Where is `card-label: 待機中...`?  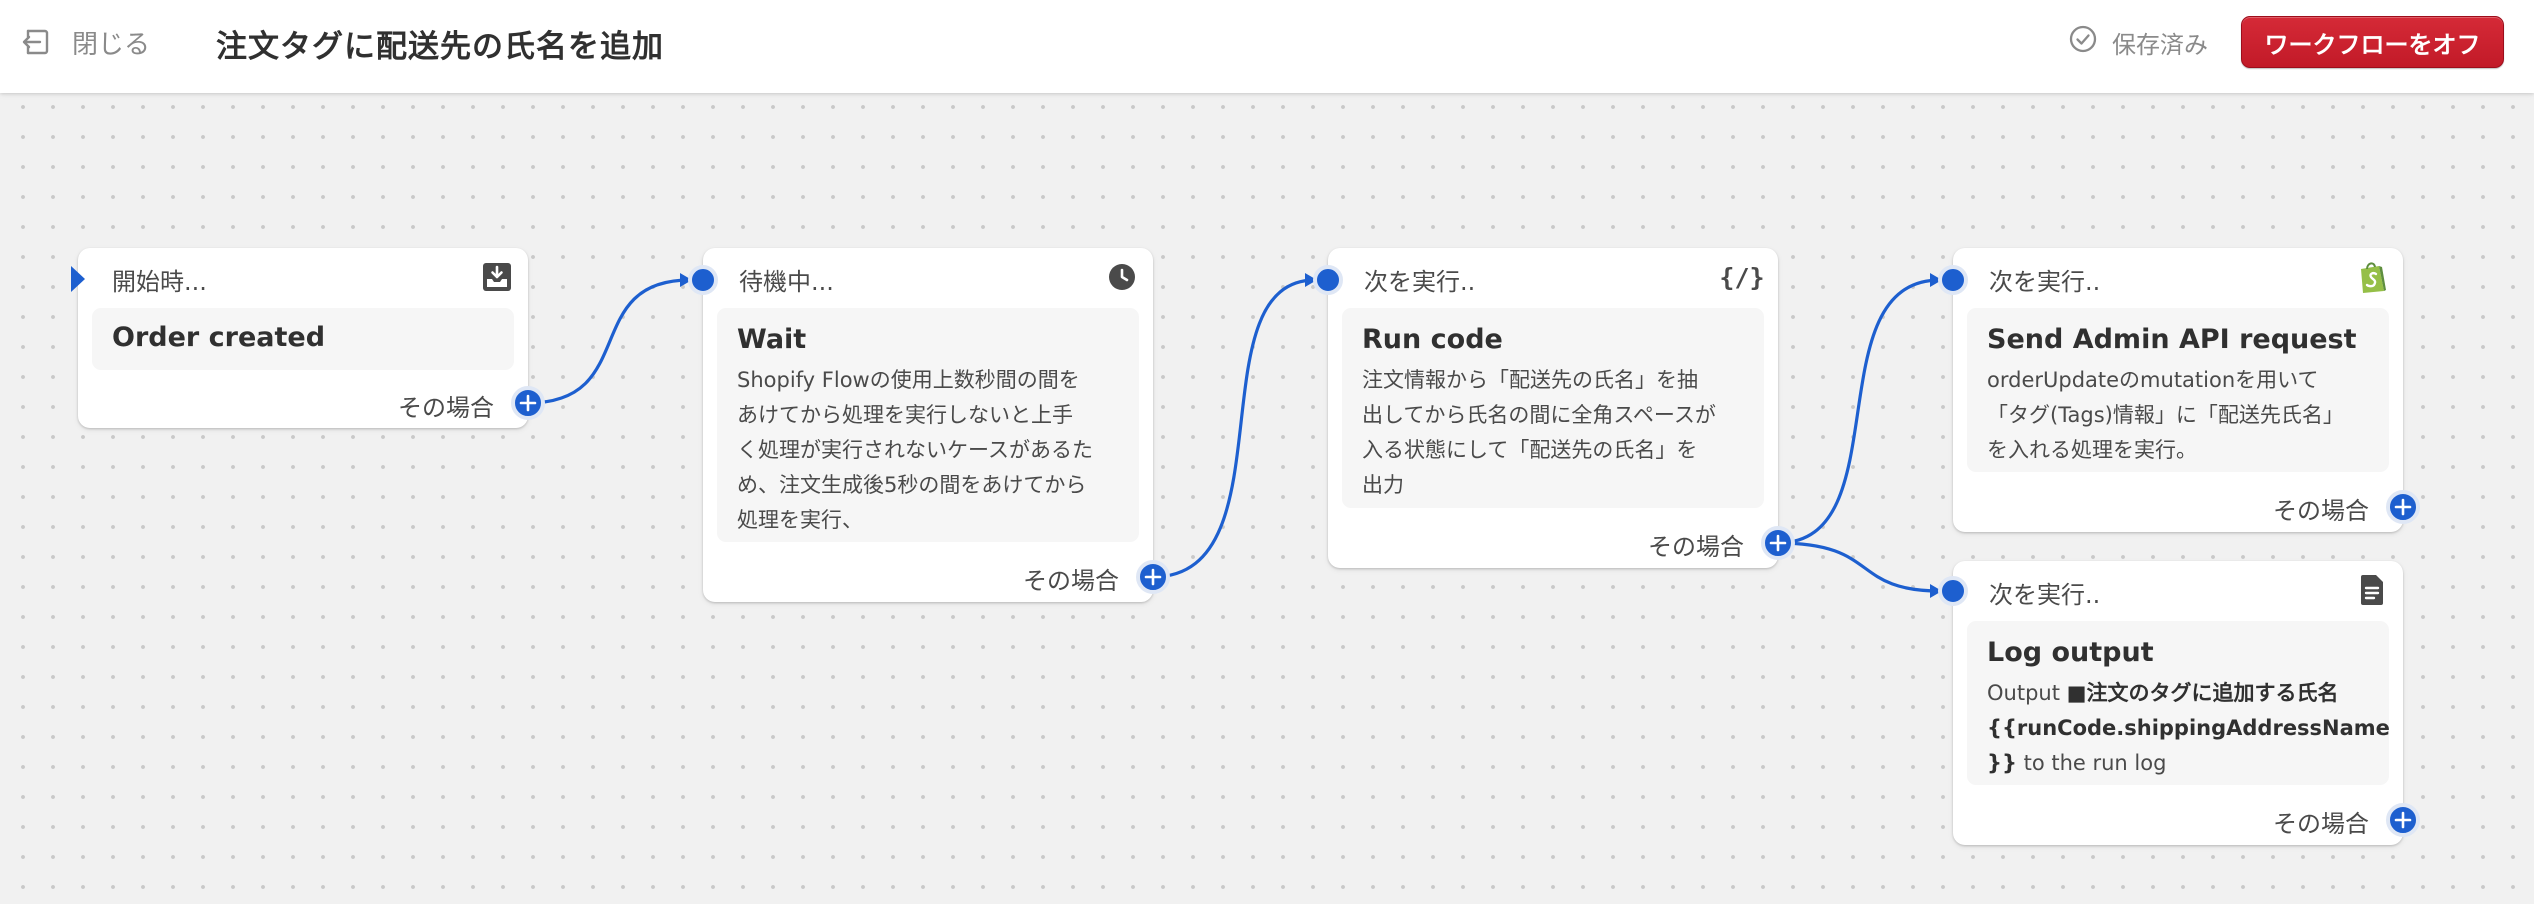
card-label: 待機中... is located at coordinates (786, 282).